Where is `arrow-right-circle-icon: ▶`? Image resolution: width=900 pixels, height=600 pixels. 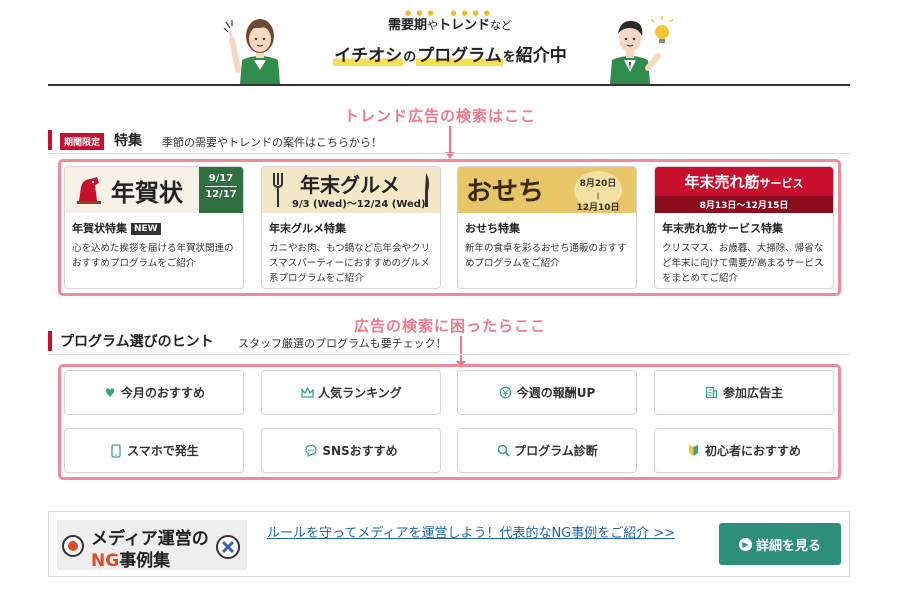 arrow-right-circle-icon: ▶ is located at coordinates (745, 544).